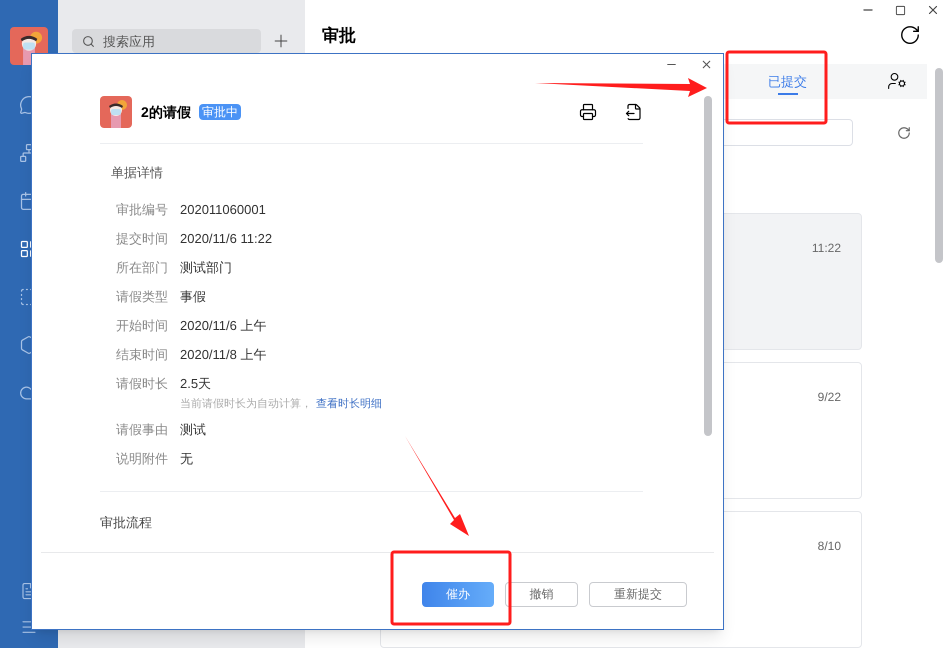 The height and width of the screenshot is (648, 945). What do you see at coordinates (349, 404) in the screenshot?
I see `details-link: 查看时长明细` at bounding box center [349, 404].